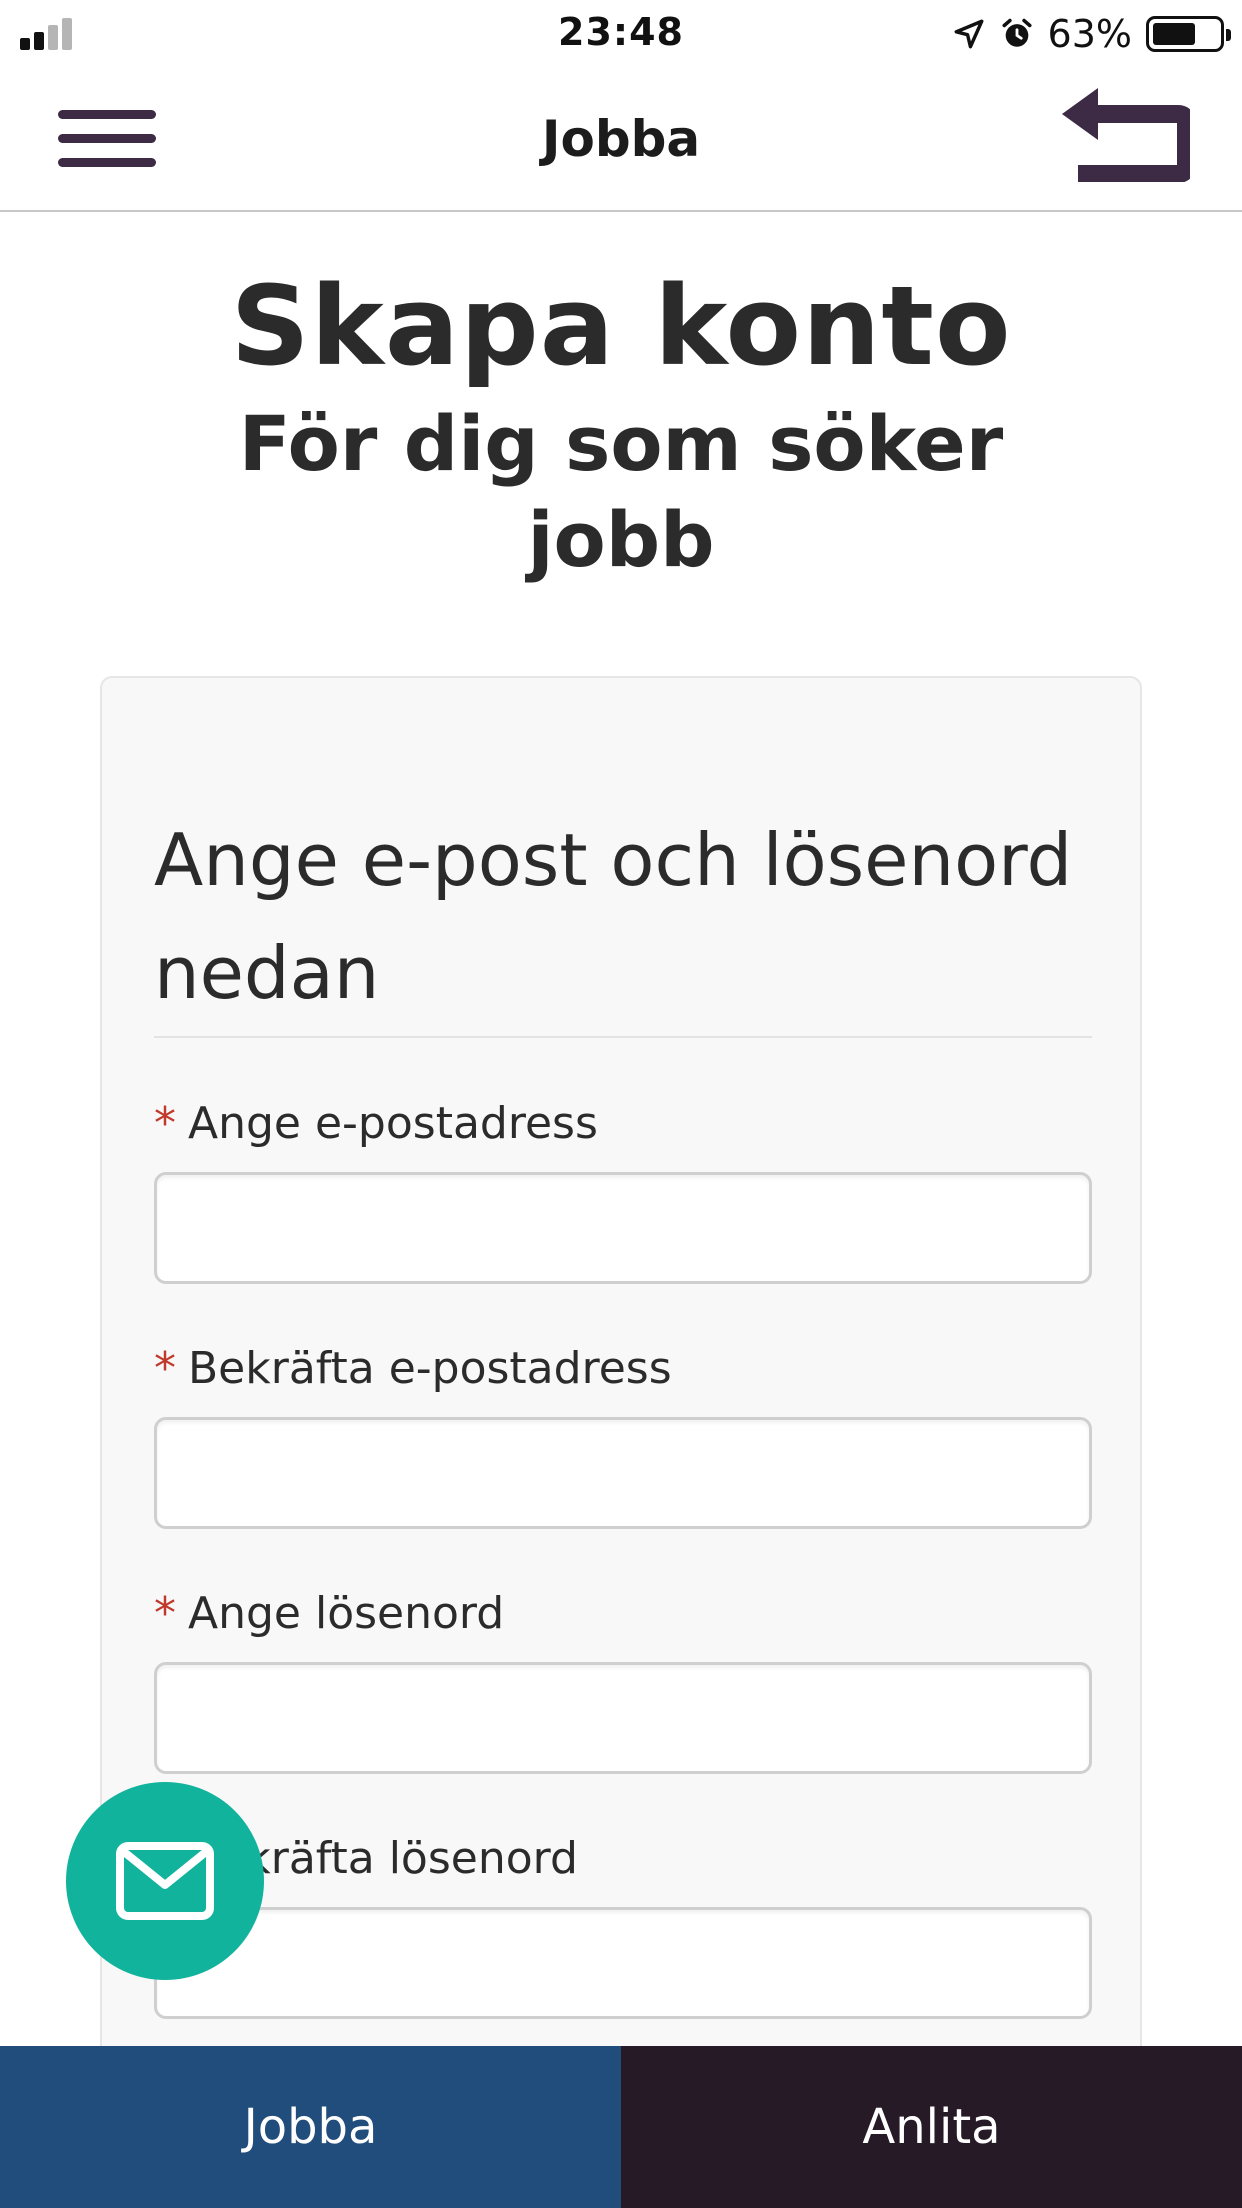  I want to click on confirm-email-input, so click(623, 1473).